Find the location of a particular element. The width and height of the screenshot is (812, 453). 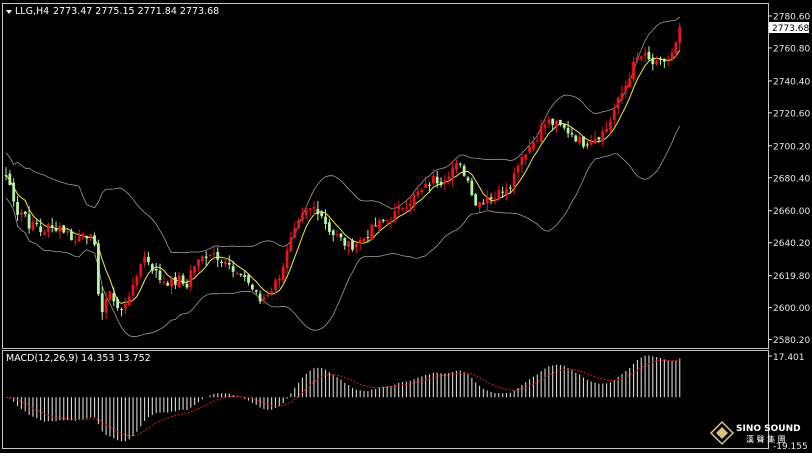

svg-text: SINO SOUND is located at coordinates (768, 429).